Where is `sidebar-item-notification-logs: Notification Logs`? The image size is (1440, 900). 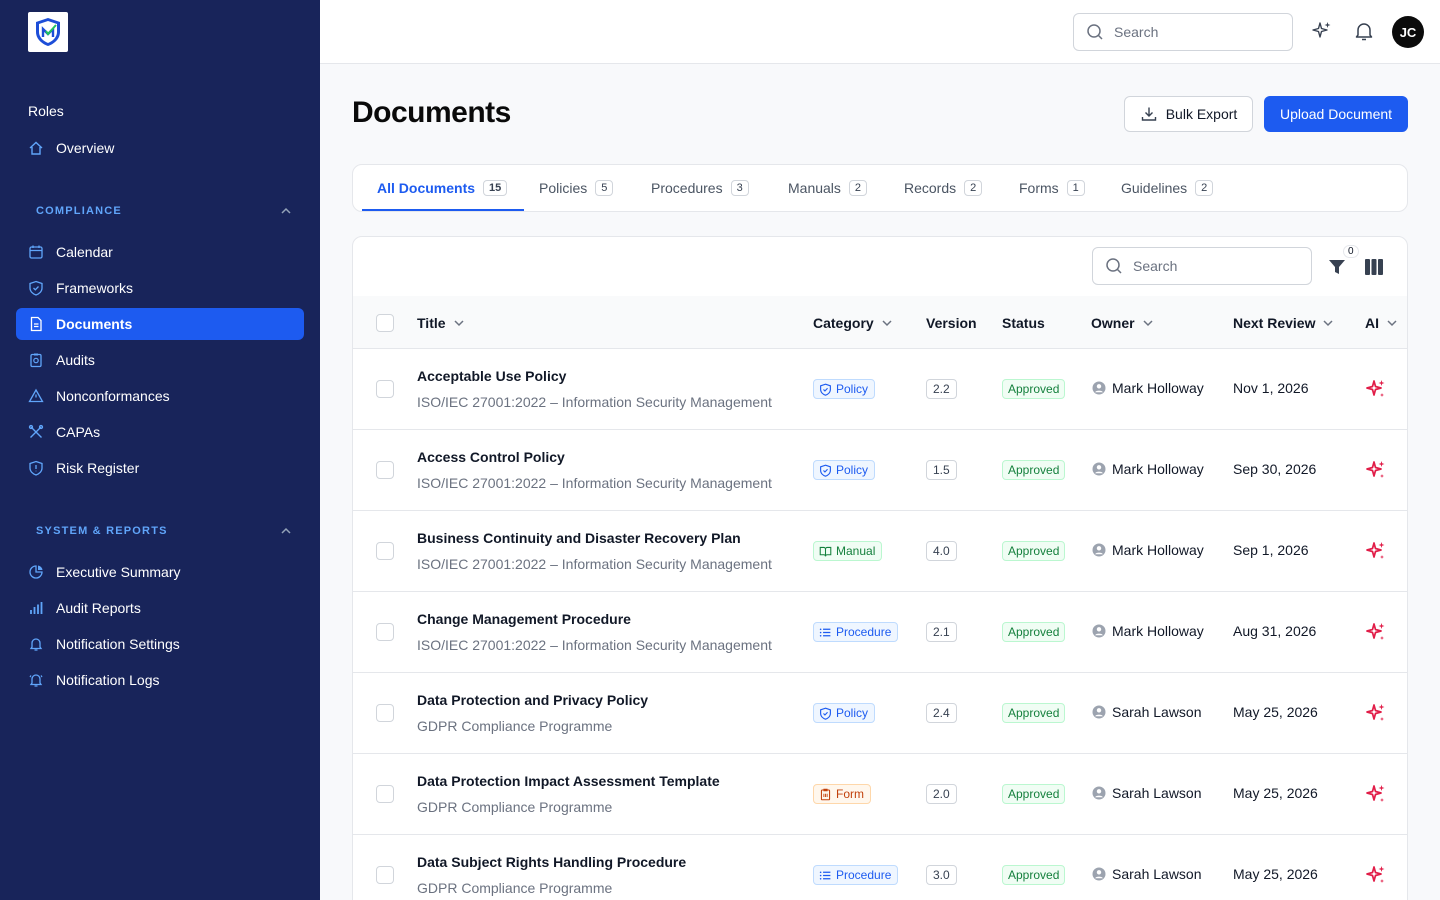
sidebar-item-notification-logs: Notification Logs is located at coordinates (160, 680).